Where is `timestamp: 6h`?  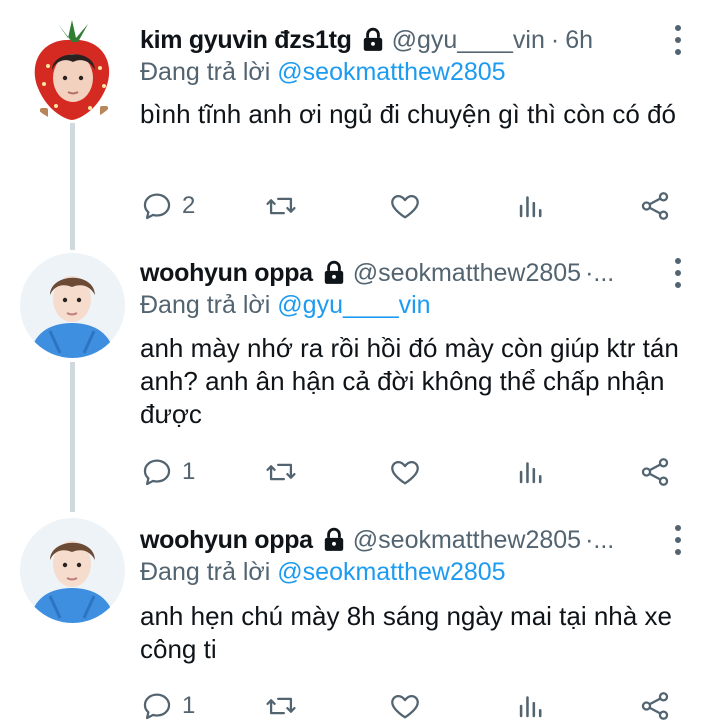 timestamp: 6h is located at coordinates (579, 40).